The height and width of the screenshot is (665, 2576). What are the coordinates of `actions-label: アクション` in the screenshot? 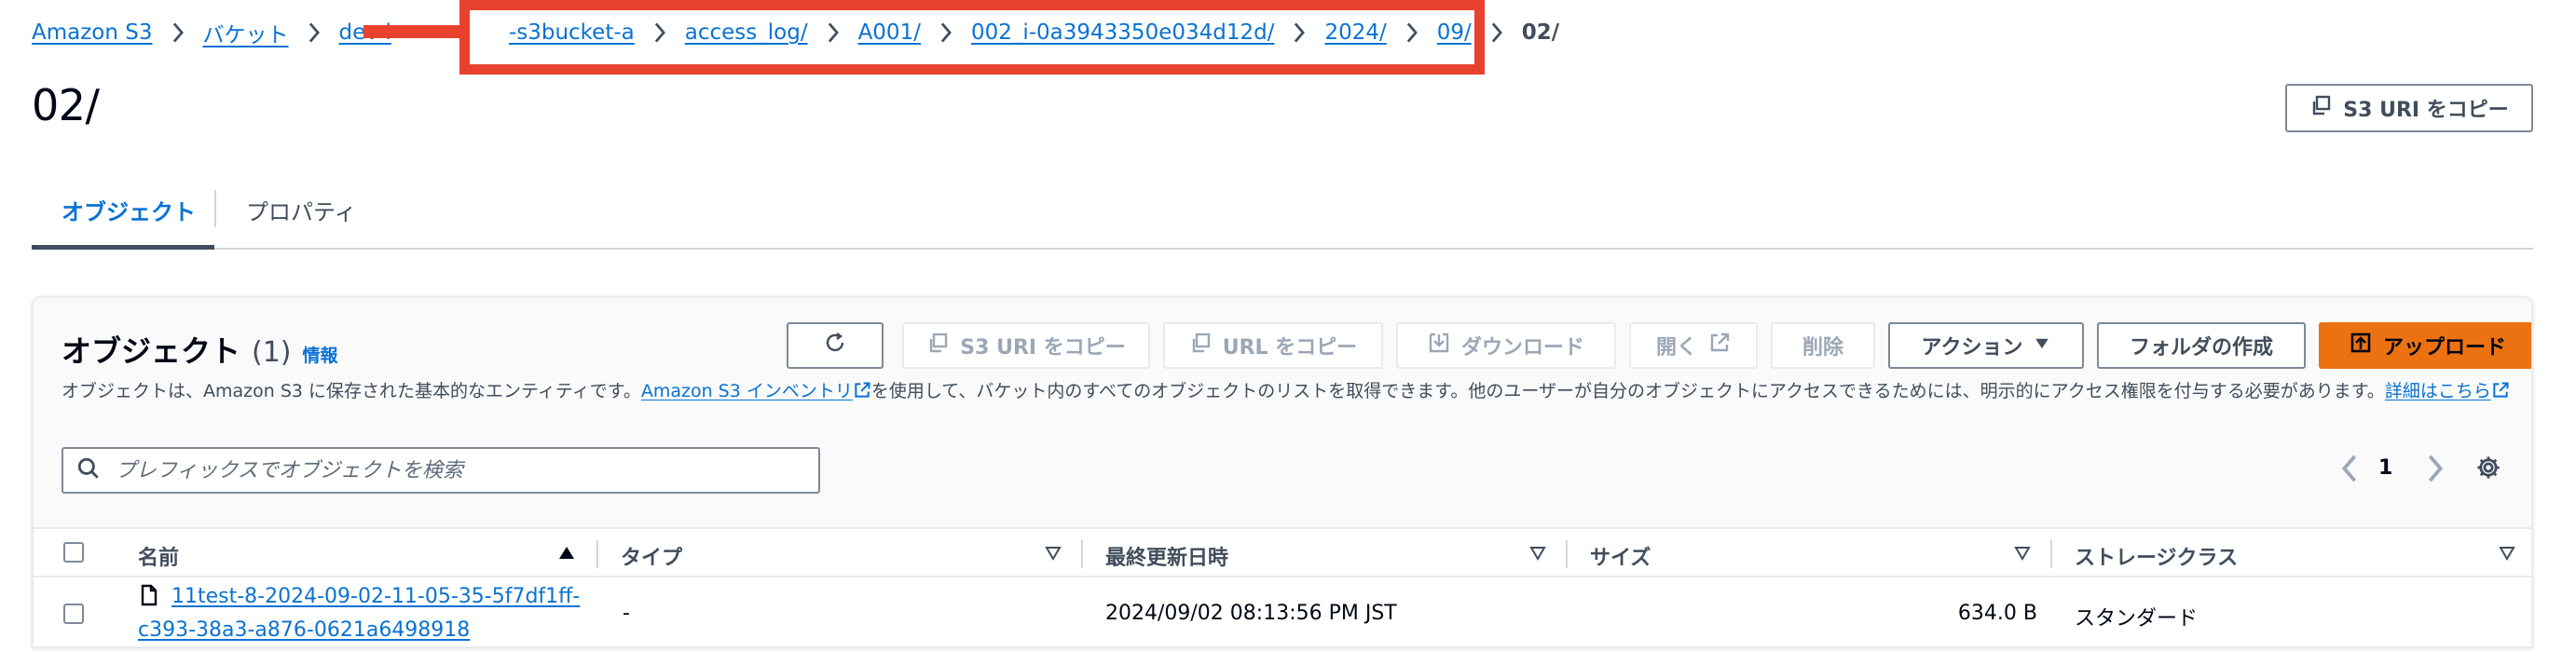 It's located at (1972, 348).